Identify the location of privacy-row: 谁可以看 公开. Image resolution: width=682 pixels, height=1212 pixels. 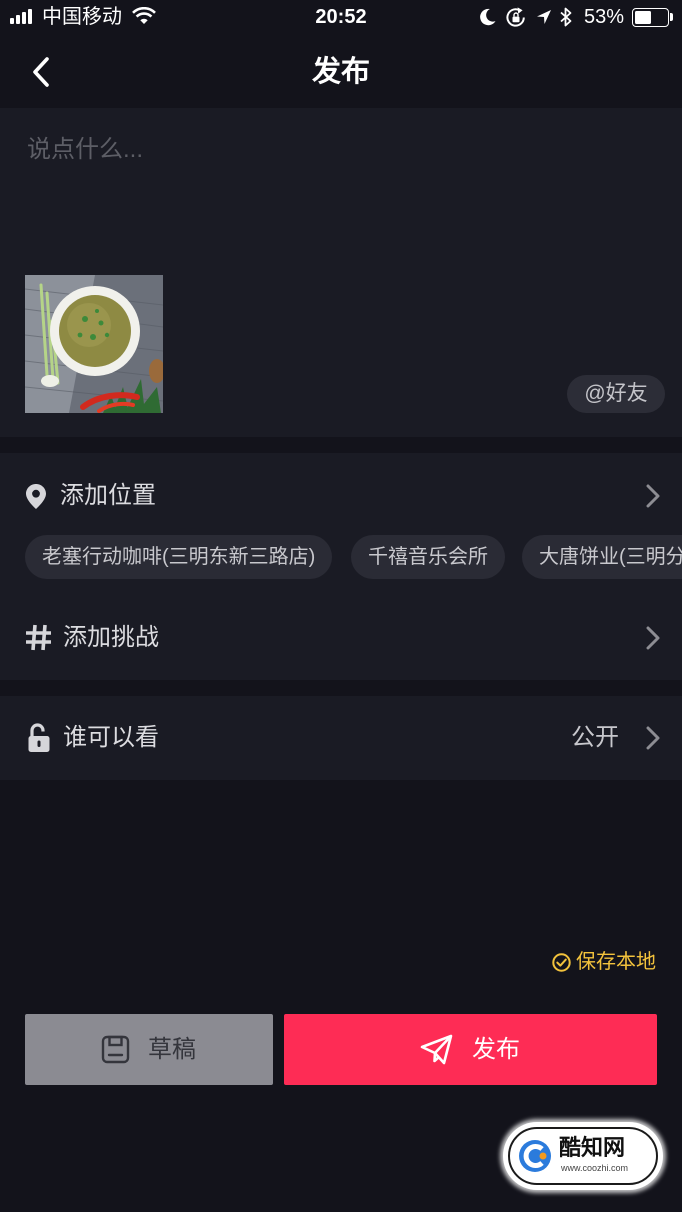
(341, 738).